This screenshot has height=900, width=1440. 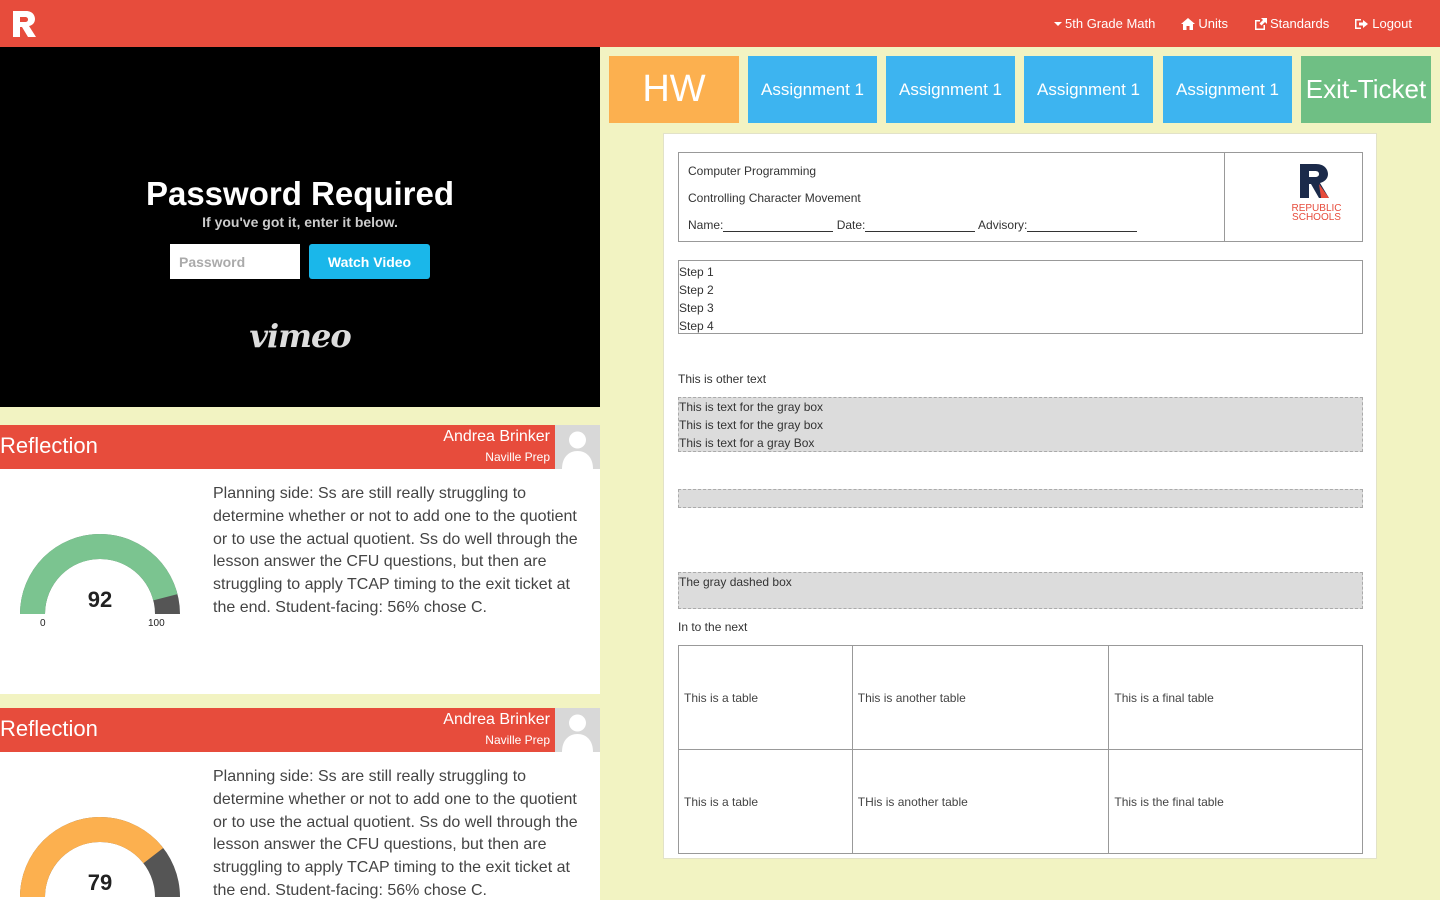 I want to click on republic-r-icon, so click(x=1314, y=181).